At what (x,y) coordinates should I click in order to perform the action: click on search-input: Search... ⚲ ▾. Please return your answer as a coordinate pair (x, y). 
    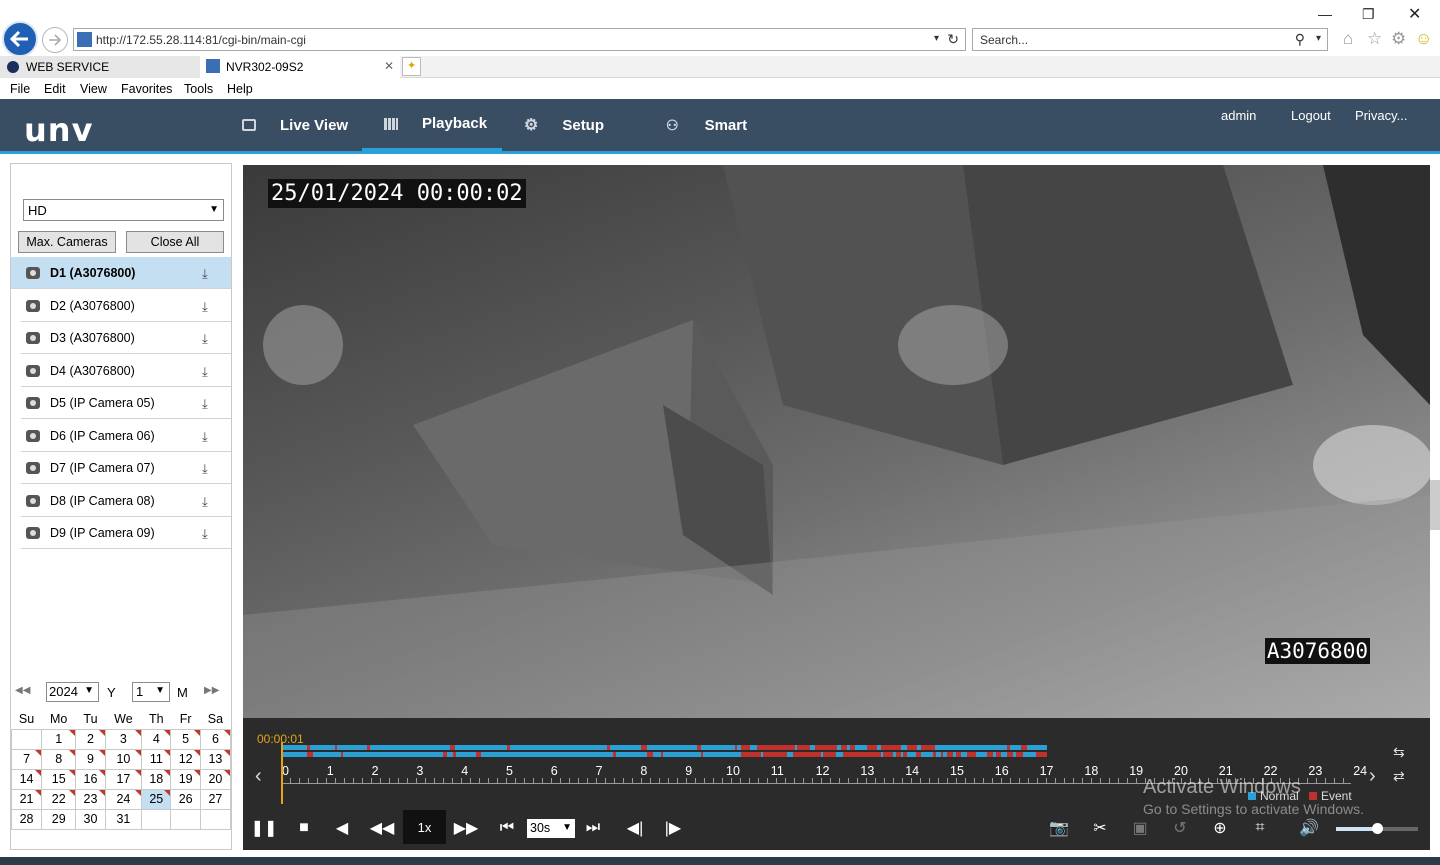
    Looking at the image, I should click on (1150, 39).